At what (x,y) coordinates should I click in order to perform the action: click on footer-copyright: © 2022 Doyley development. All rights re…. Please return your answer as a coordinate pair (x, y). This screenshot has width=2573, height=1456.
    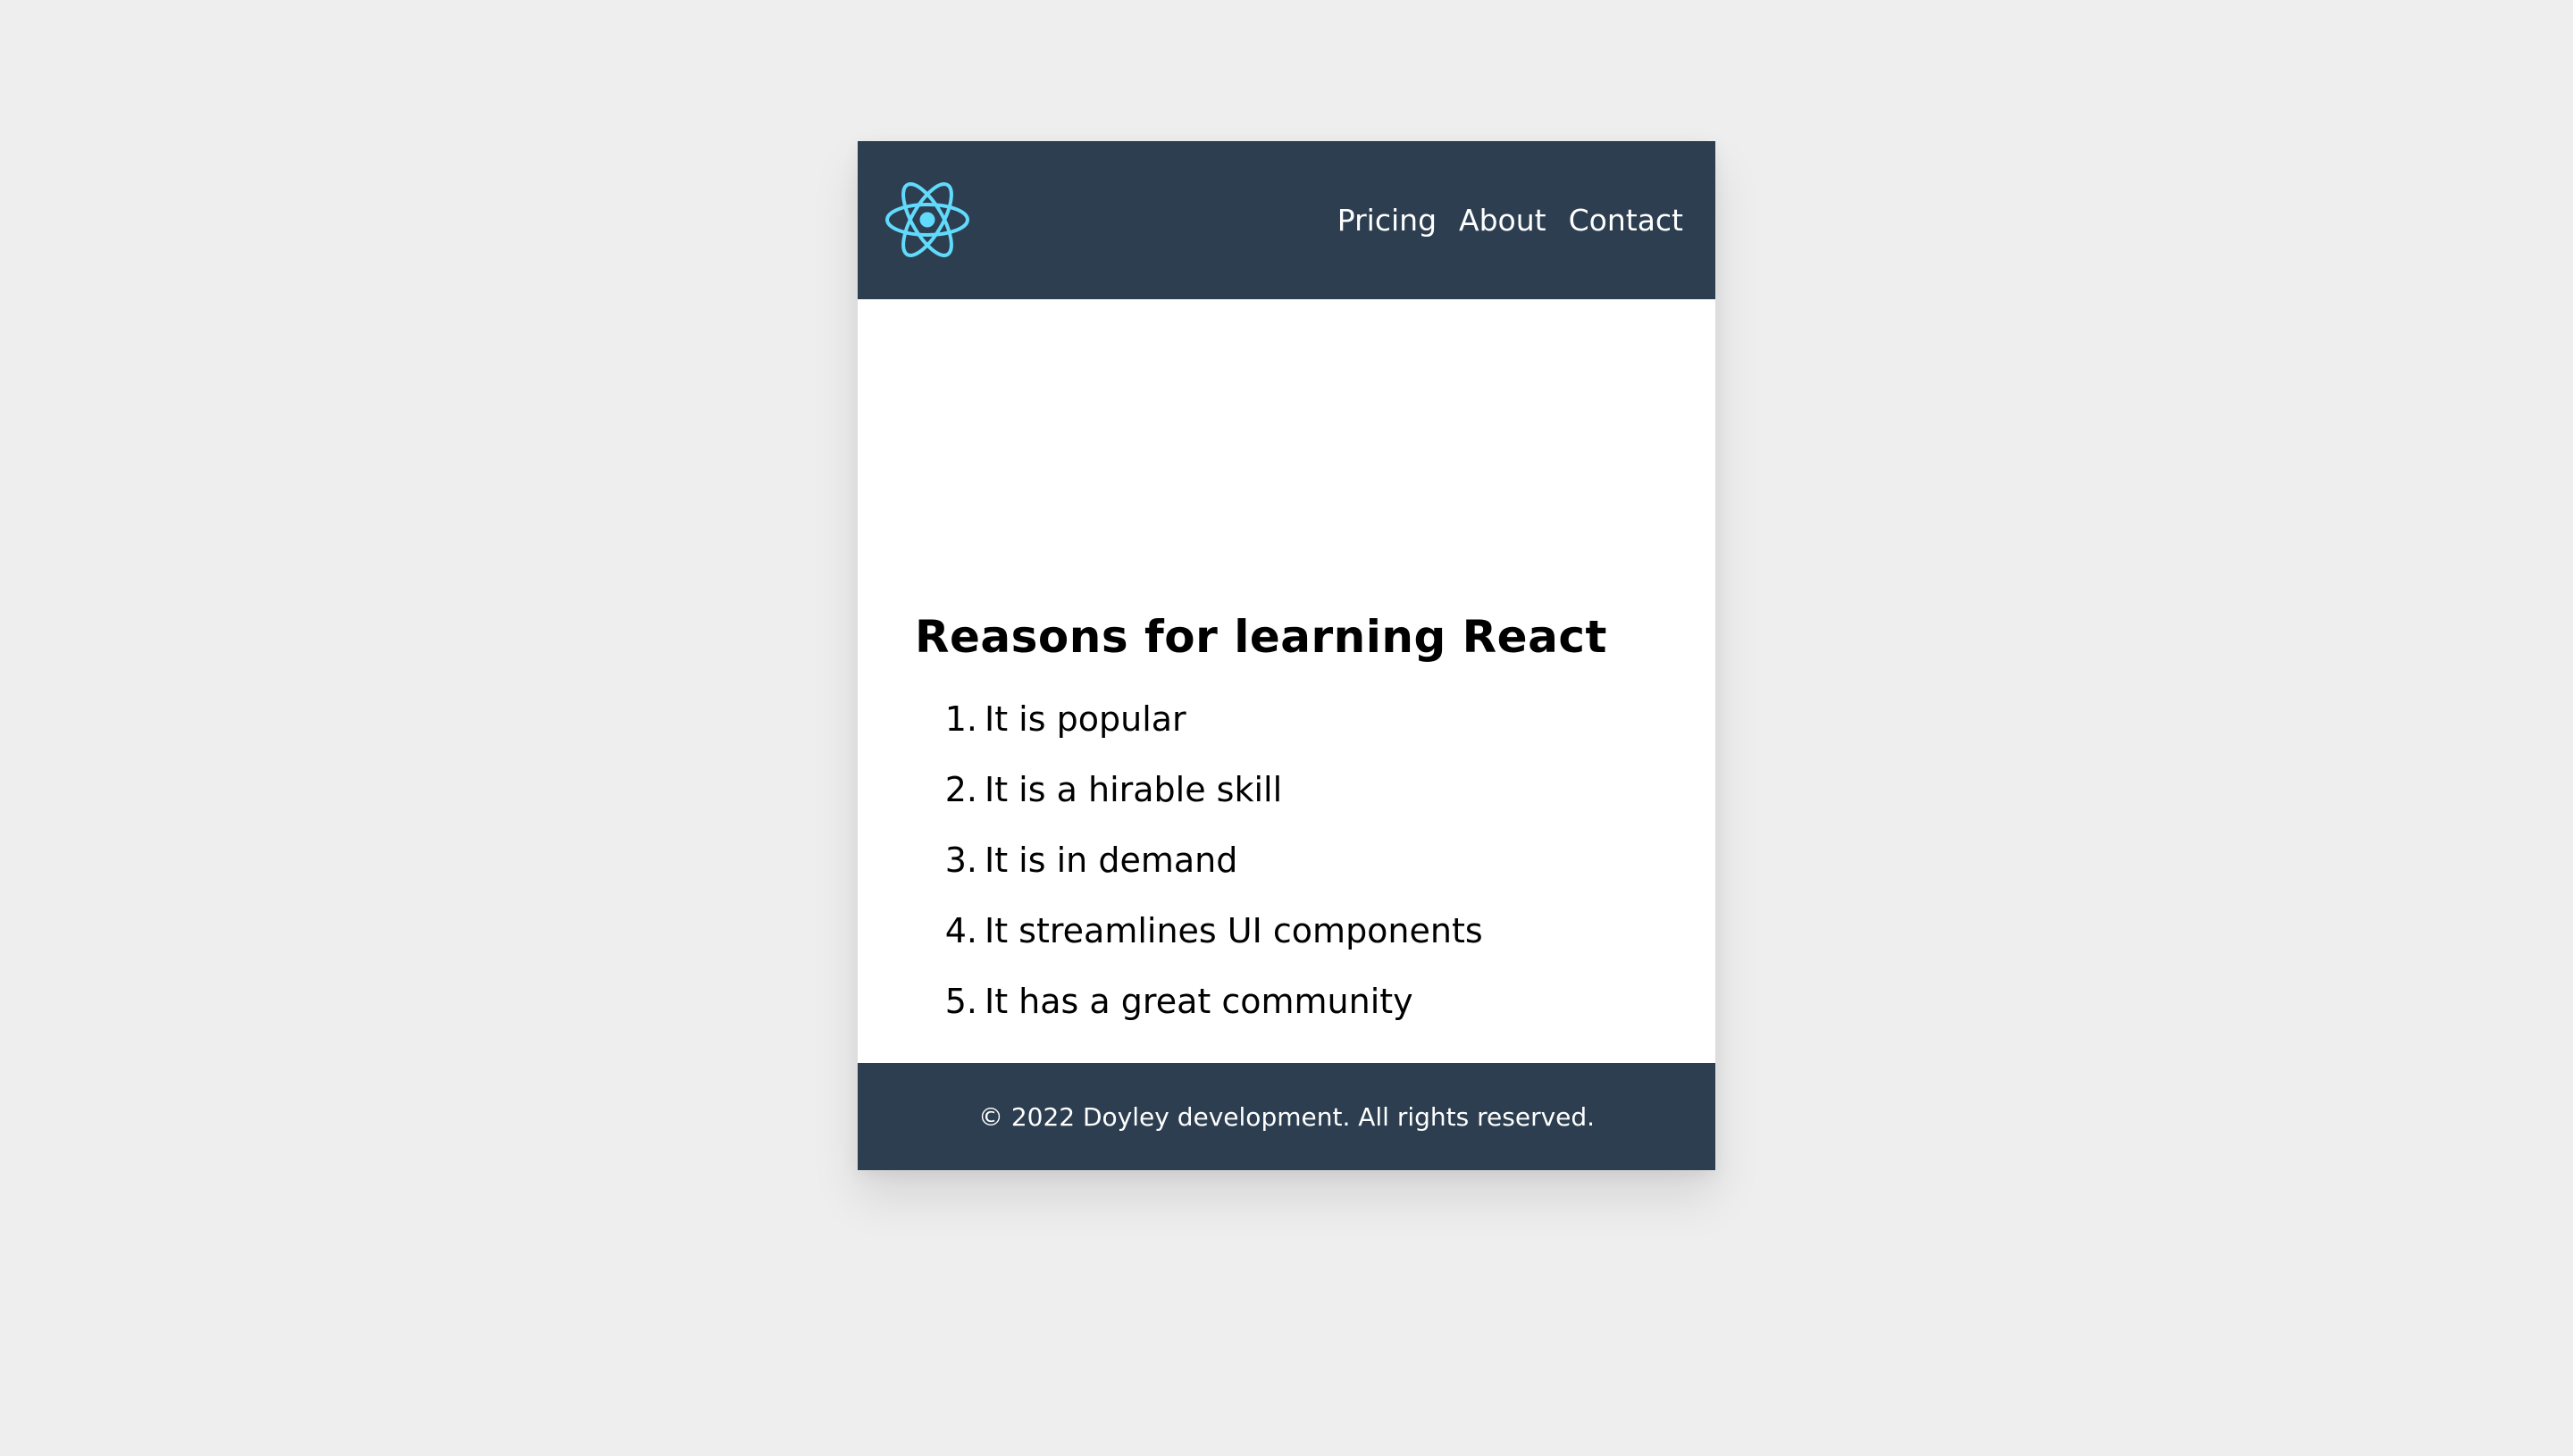
    Looking at the image, I should click on (1286, 1116).